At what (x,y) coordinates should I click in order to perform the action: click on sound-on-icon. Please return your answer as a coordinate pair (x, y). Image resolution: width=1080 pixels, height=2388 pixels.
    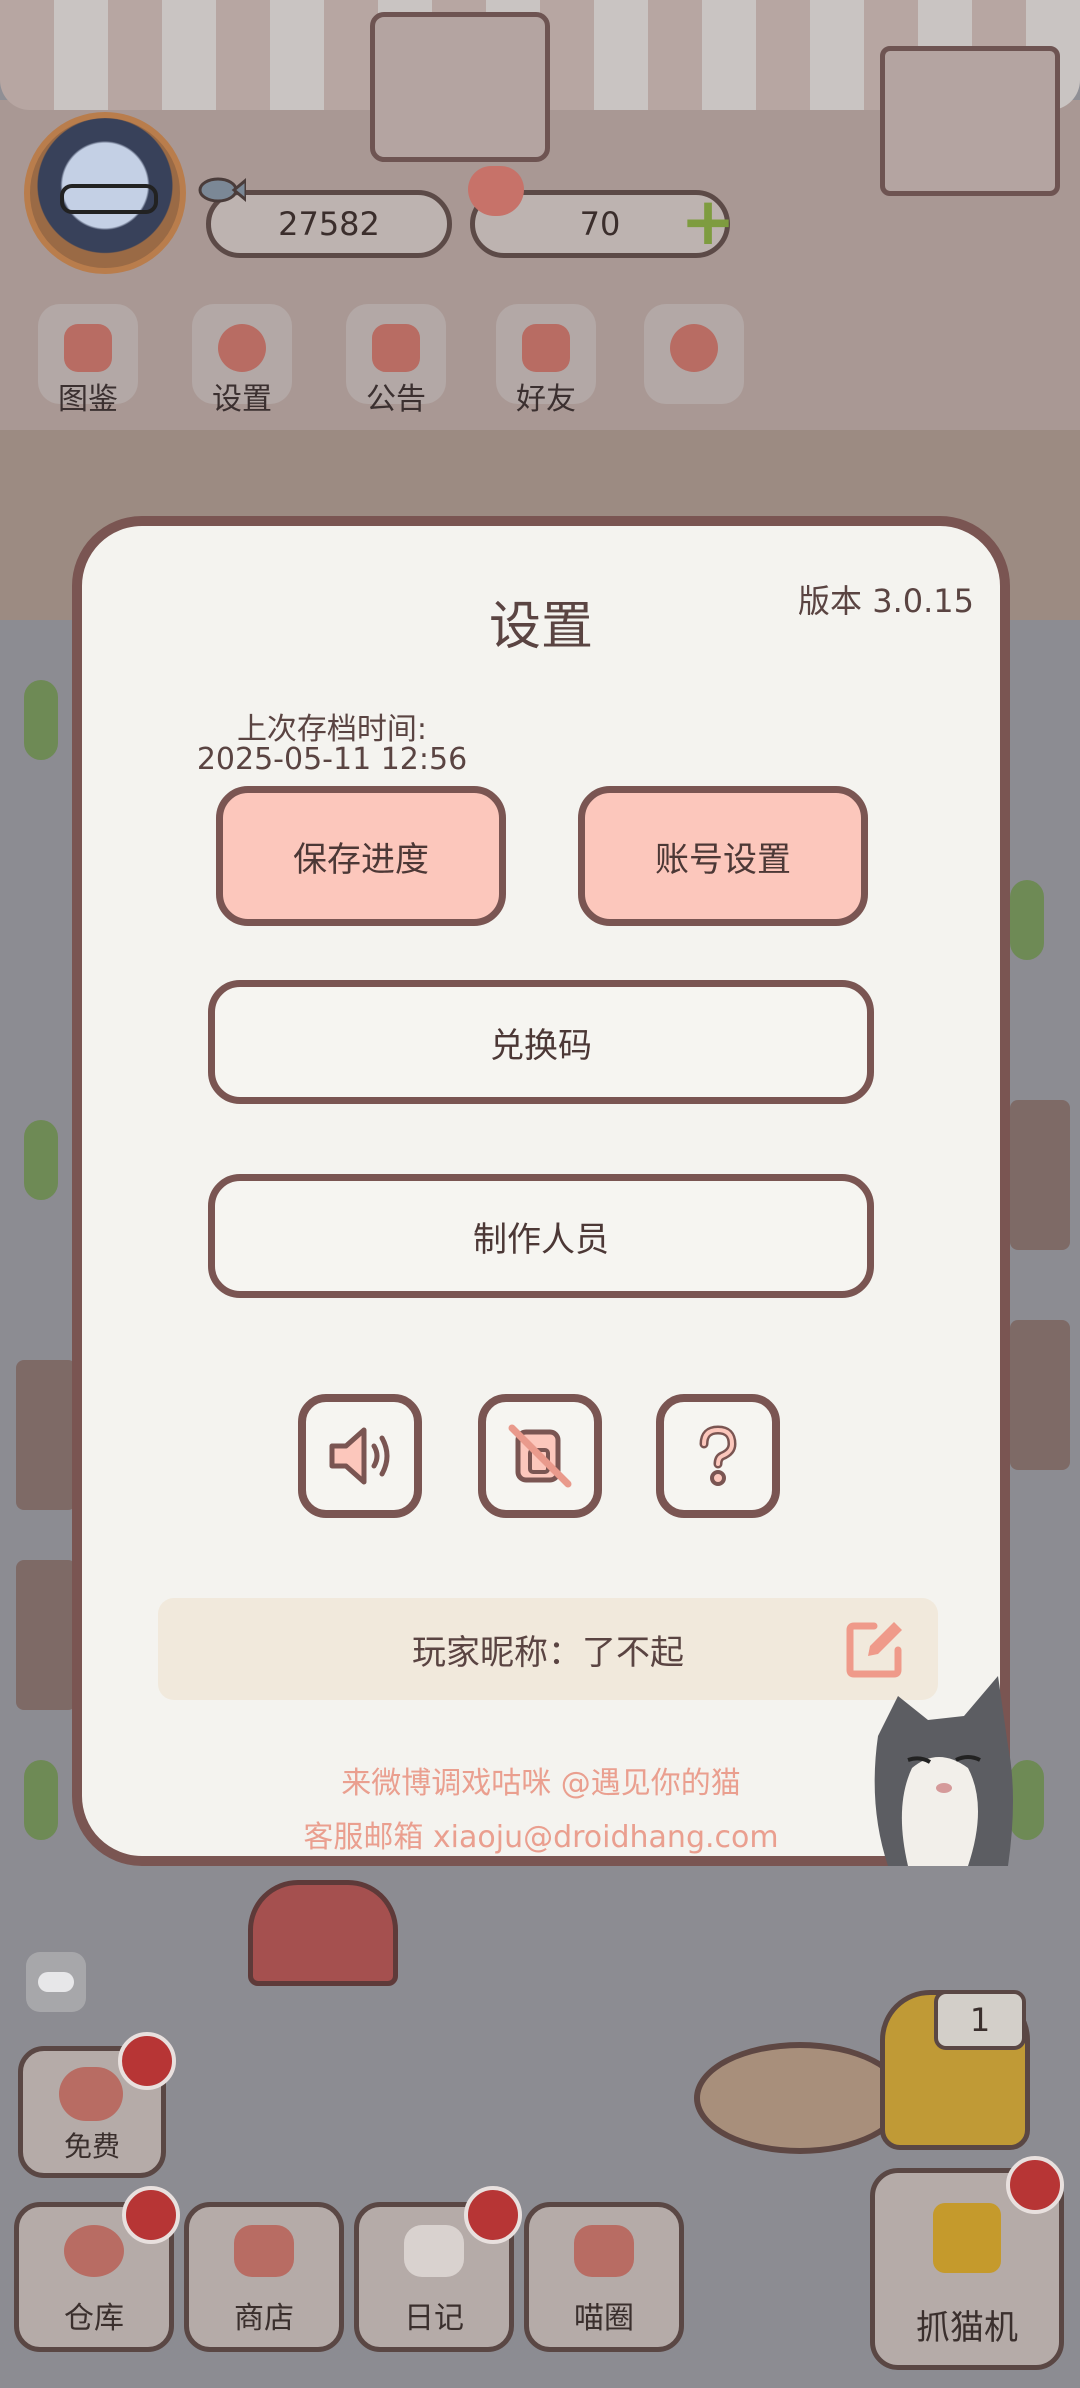
    Looking at the image, I should click on (360, 1458).